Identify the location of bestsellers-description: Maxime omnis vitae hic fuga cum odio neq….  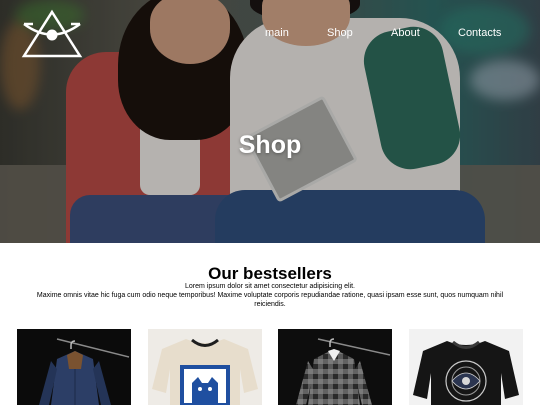
(270, 300).